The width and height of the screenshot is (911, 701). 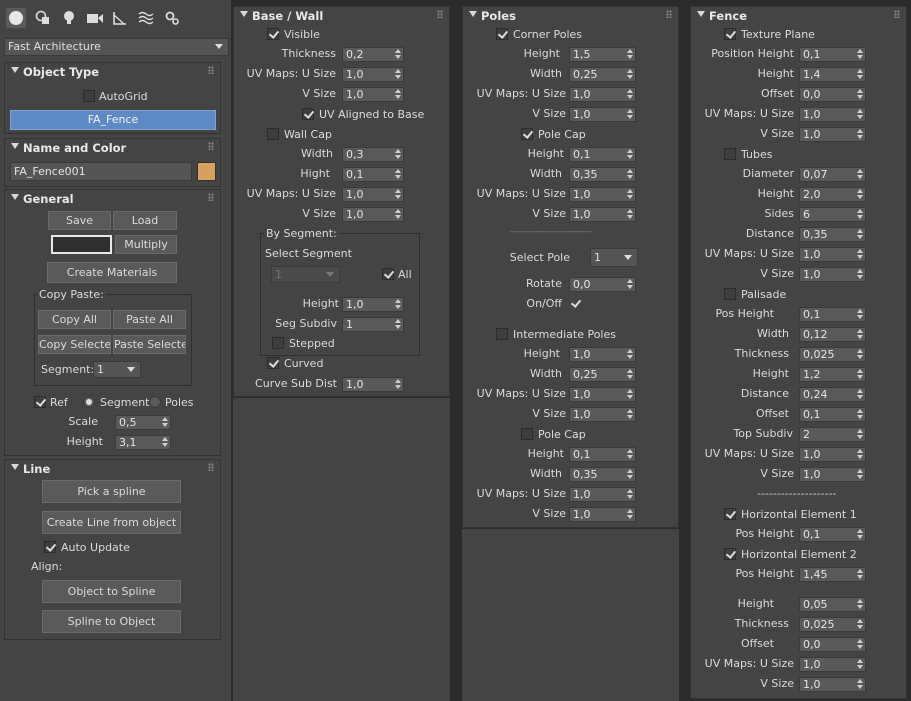 What do you see at coordinates (602, 154) in the screenshot?
I see `cap-height-spinner: 0,1` at bounding box center [602, 154].